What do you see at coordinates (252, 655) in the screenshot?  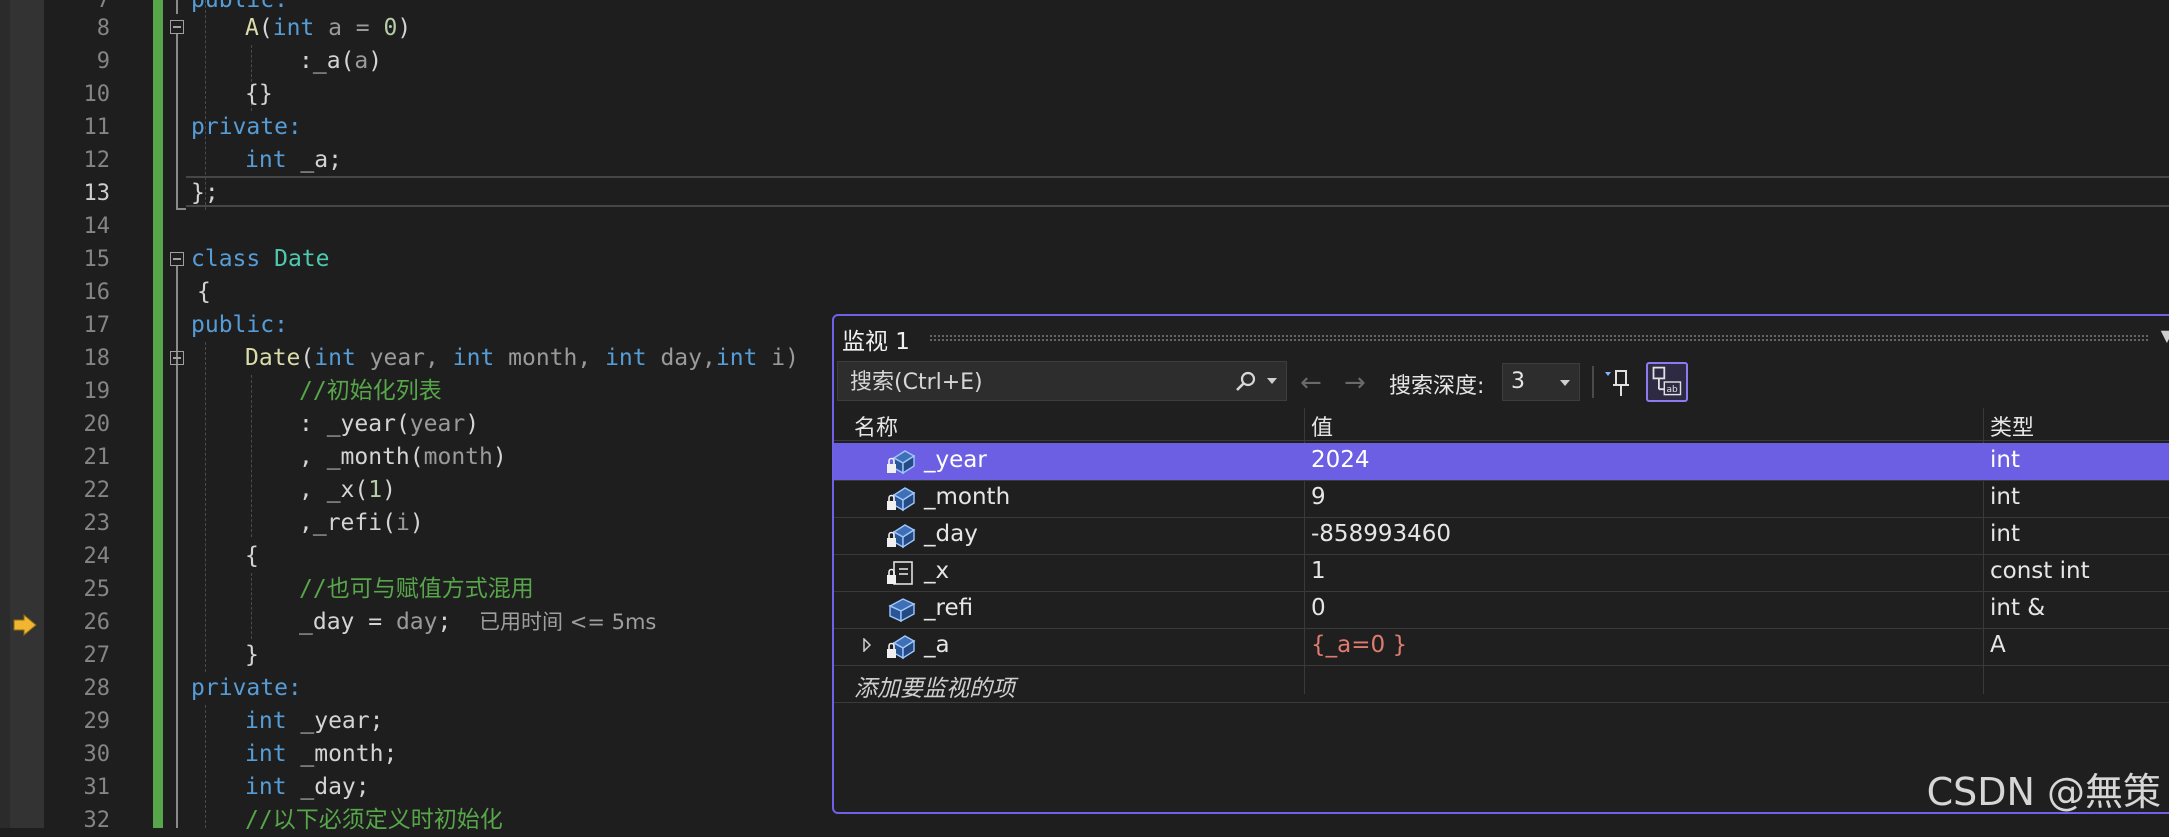 I see `code-line-27: }` at bounding box center [252, 655].